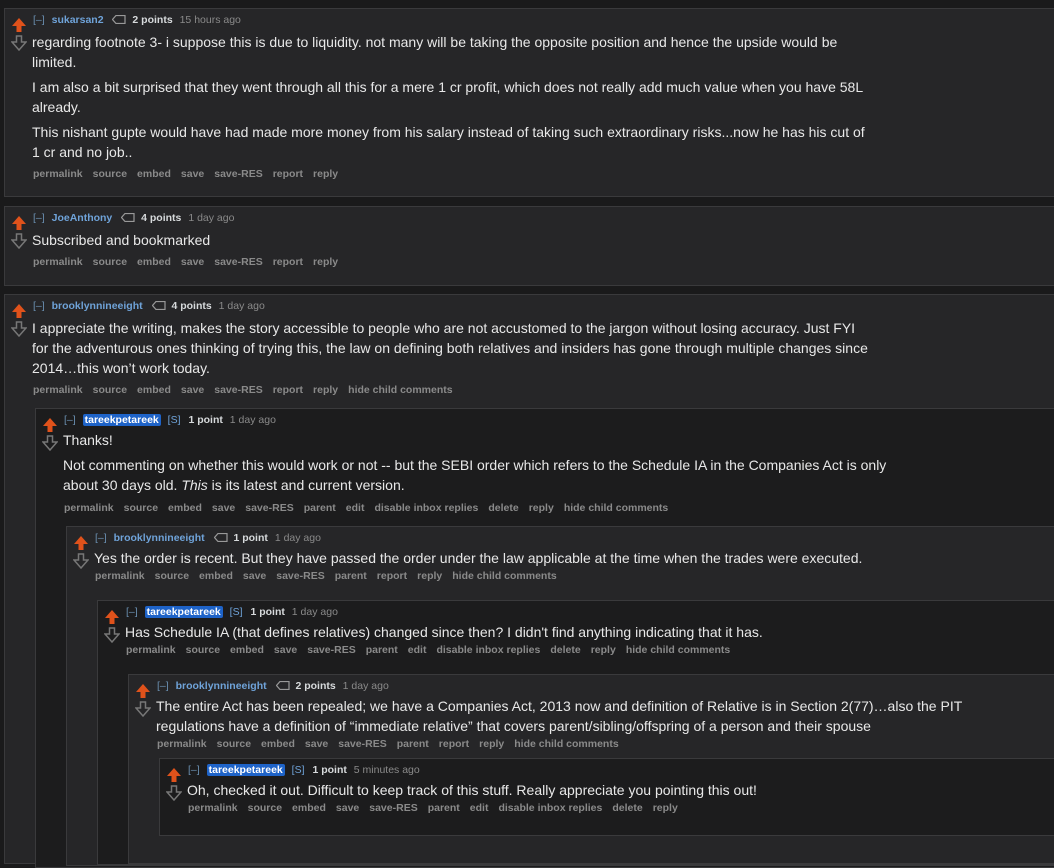 The height and width of the screenshot is (868, 1054). What do you see at coordinates (82, 218) in the screenshot?
I see `author-link: JoeAnthony` at bounding box center [82, 218].